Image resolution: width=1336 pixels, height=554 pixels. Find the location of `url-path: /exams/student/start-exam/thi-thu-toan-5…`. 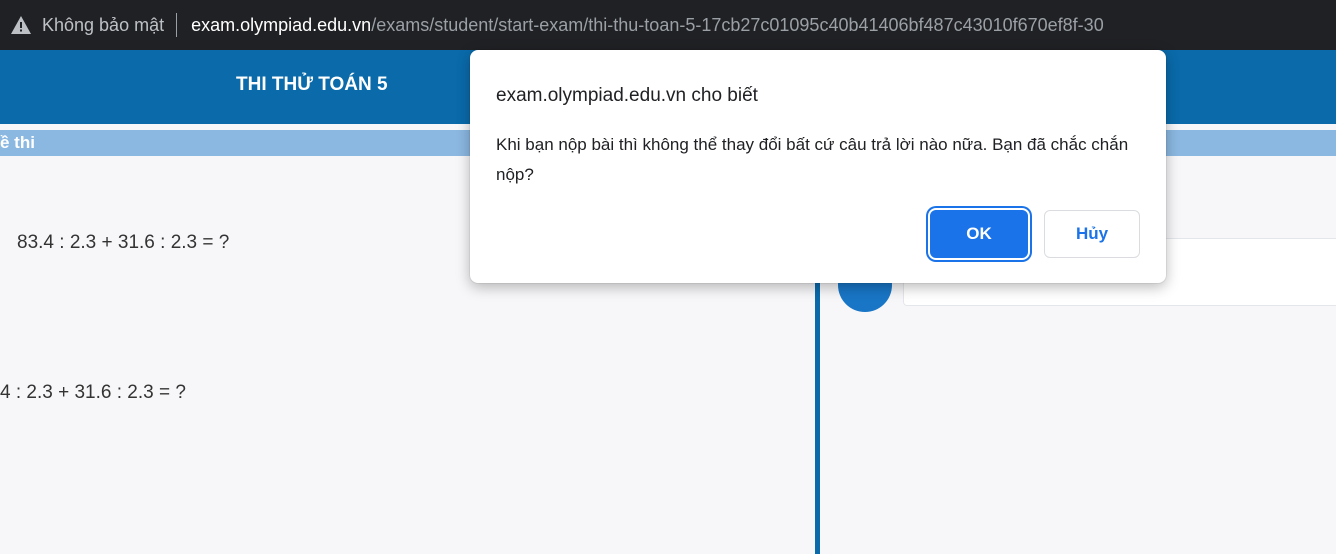

url-path: /exams/student/start-exam/thi-thu-toan-5… is located at coordinates (737, 24).